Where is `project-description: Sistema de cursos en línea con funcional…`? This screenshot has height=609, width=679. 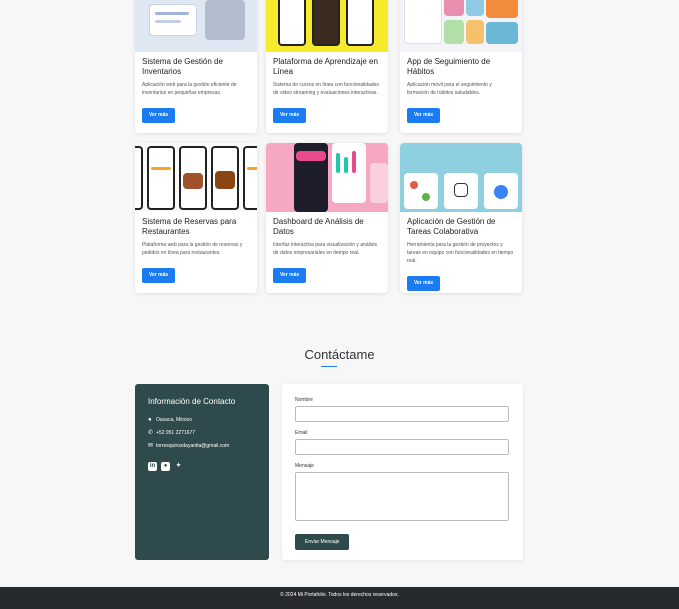 project-description: Sistema de cursos en línea con funcional… is located at coordinates (326, 89).